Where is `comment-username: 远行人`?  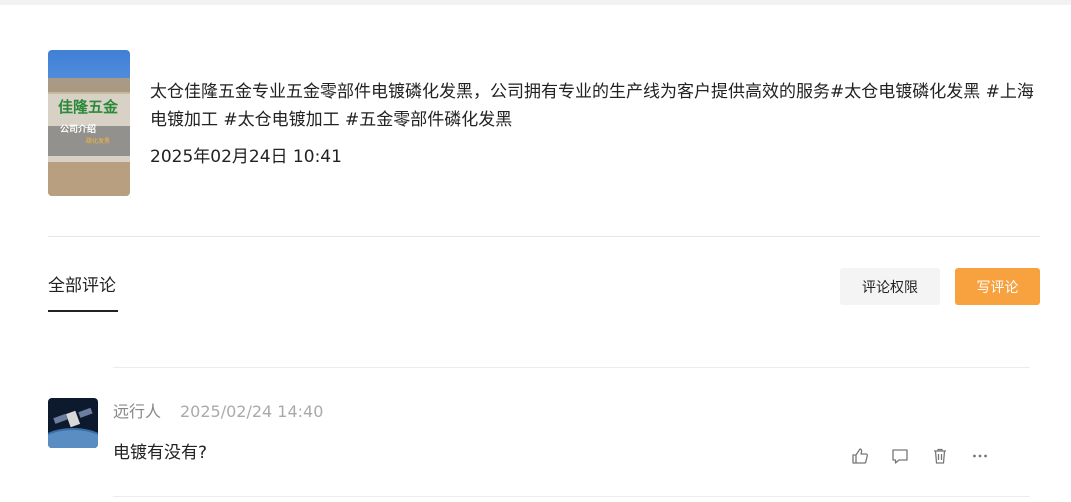 comment-username: 远行人 is located at coordinates (137, 412).